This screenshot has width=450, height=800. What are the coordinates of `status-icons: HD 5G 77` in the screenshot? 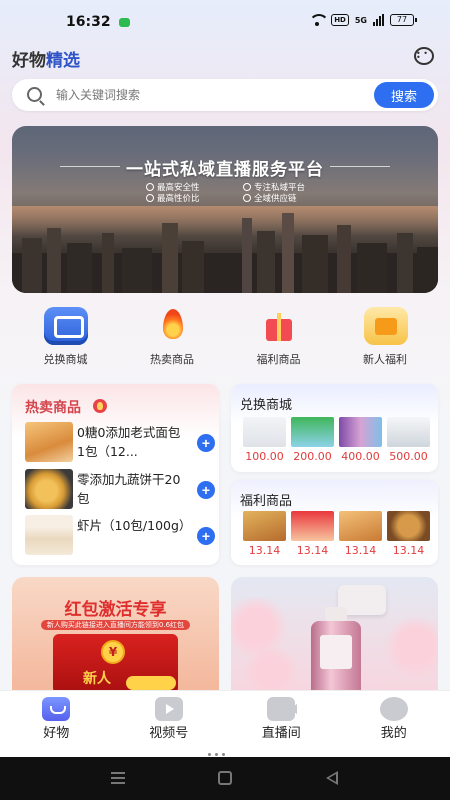 It's located at (363, 20).